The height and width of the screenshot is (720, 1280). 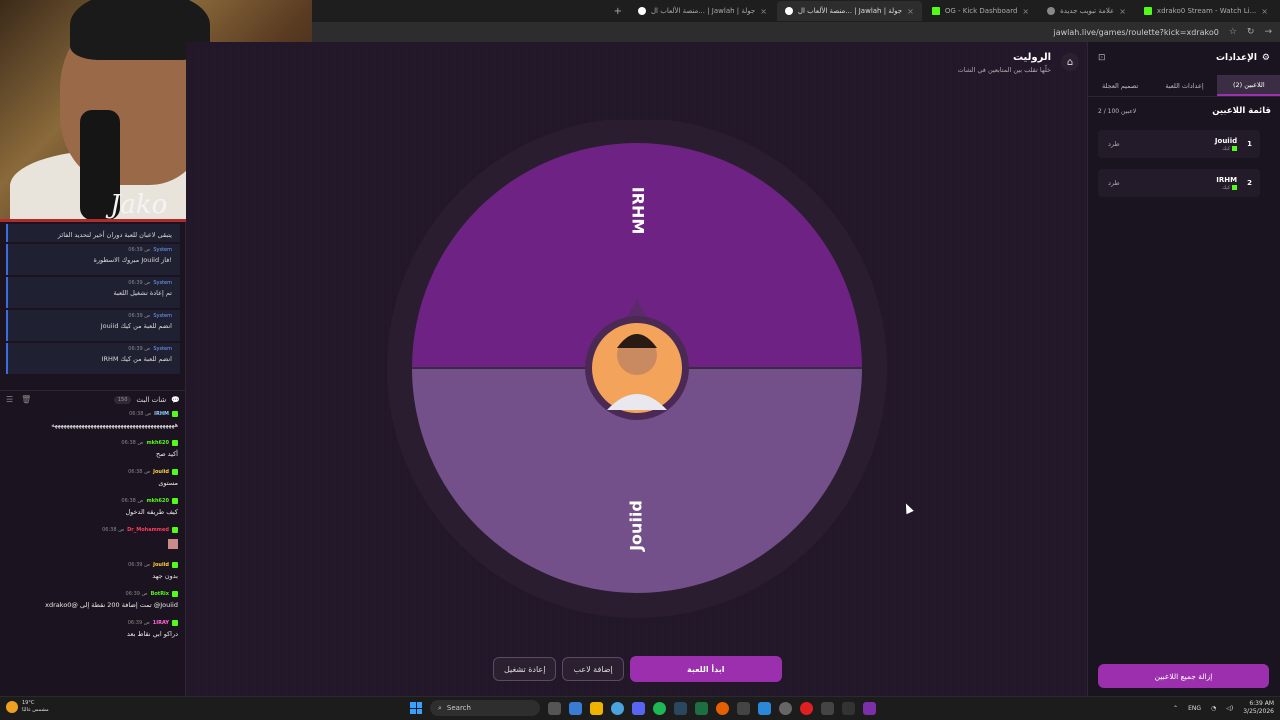 I want to click on webcam-overlay-signature: Jako, so click(x=139, y=205).